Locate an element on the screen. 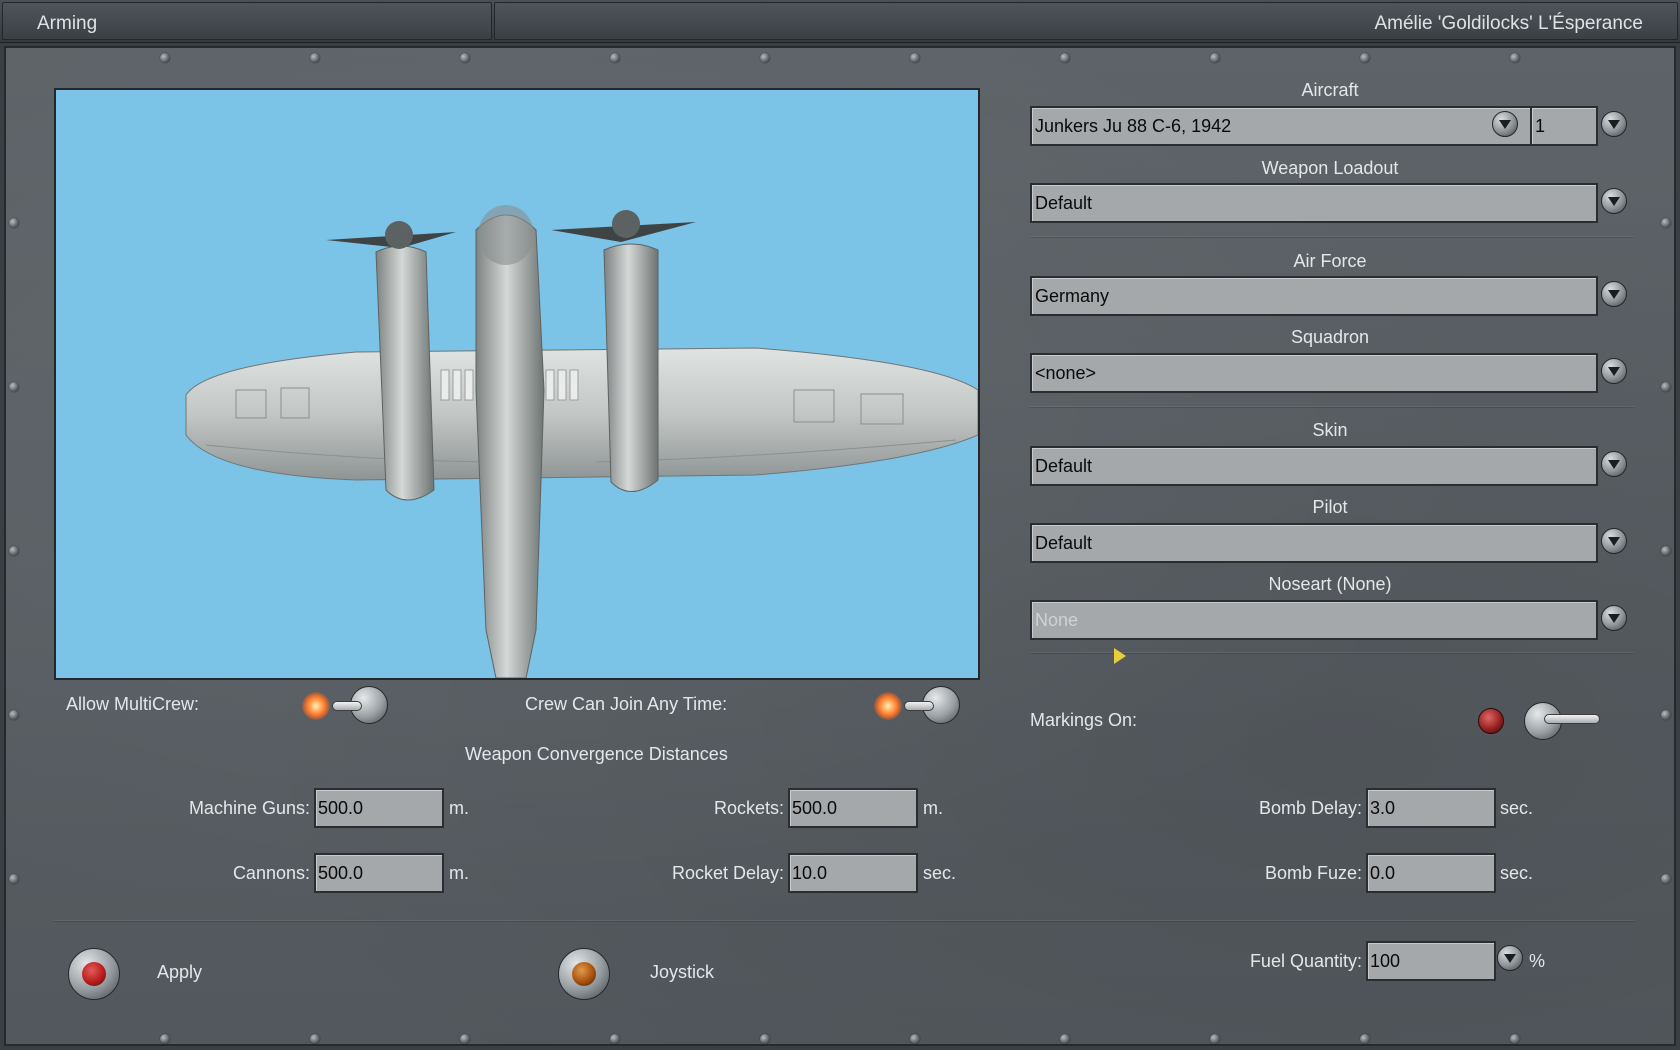  pilot-dropdown-icon is located at coordinates (1614, 541).